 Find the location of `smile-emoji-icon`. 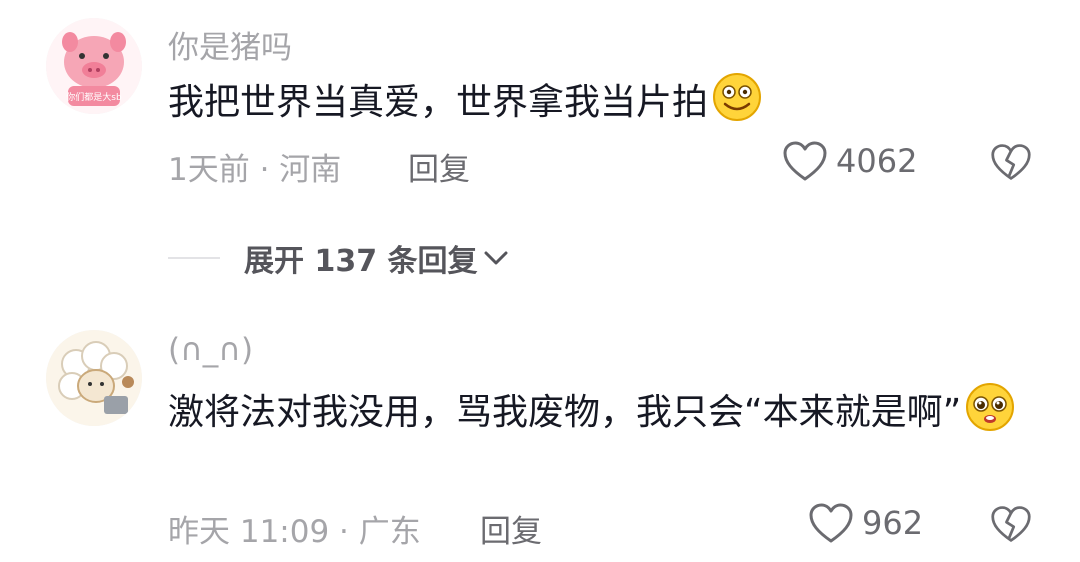

smile-emoji-icon is located at coordinates (737, 106).